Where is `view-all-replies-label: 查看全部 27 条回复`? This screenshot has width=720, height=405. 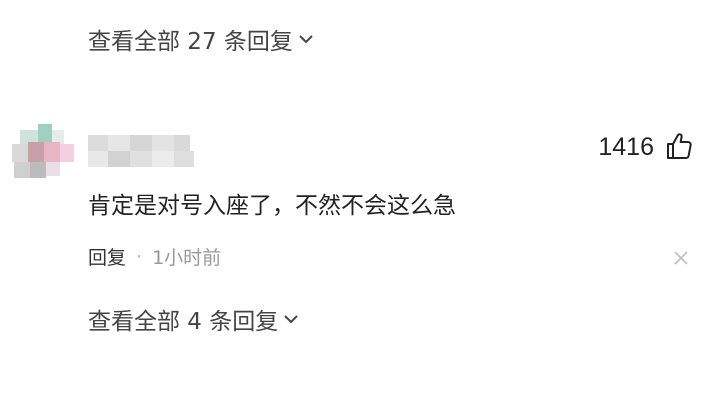
view-all-replies-label: 查看全部 27 条回复 is located at coordinates (190, 42).